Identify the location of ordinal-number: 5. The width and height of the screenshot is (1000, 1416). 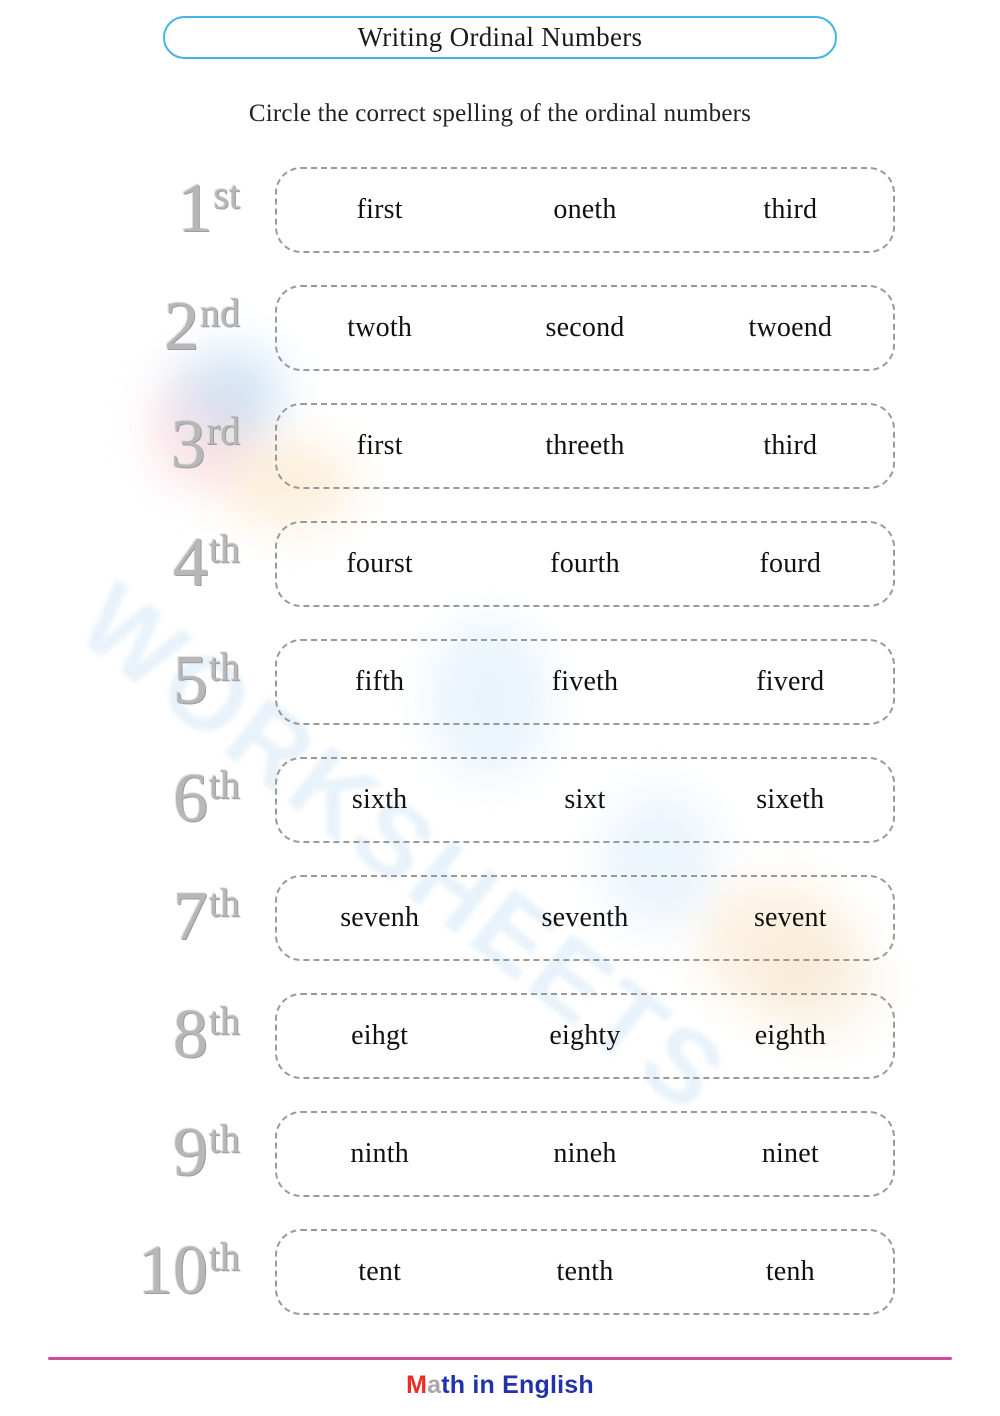
(190, 680).